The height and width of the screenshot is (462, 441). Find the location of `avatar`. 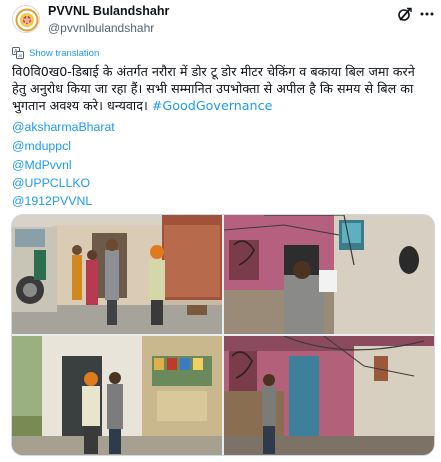

avatar is located at coordinates (26, 19).